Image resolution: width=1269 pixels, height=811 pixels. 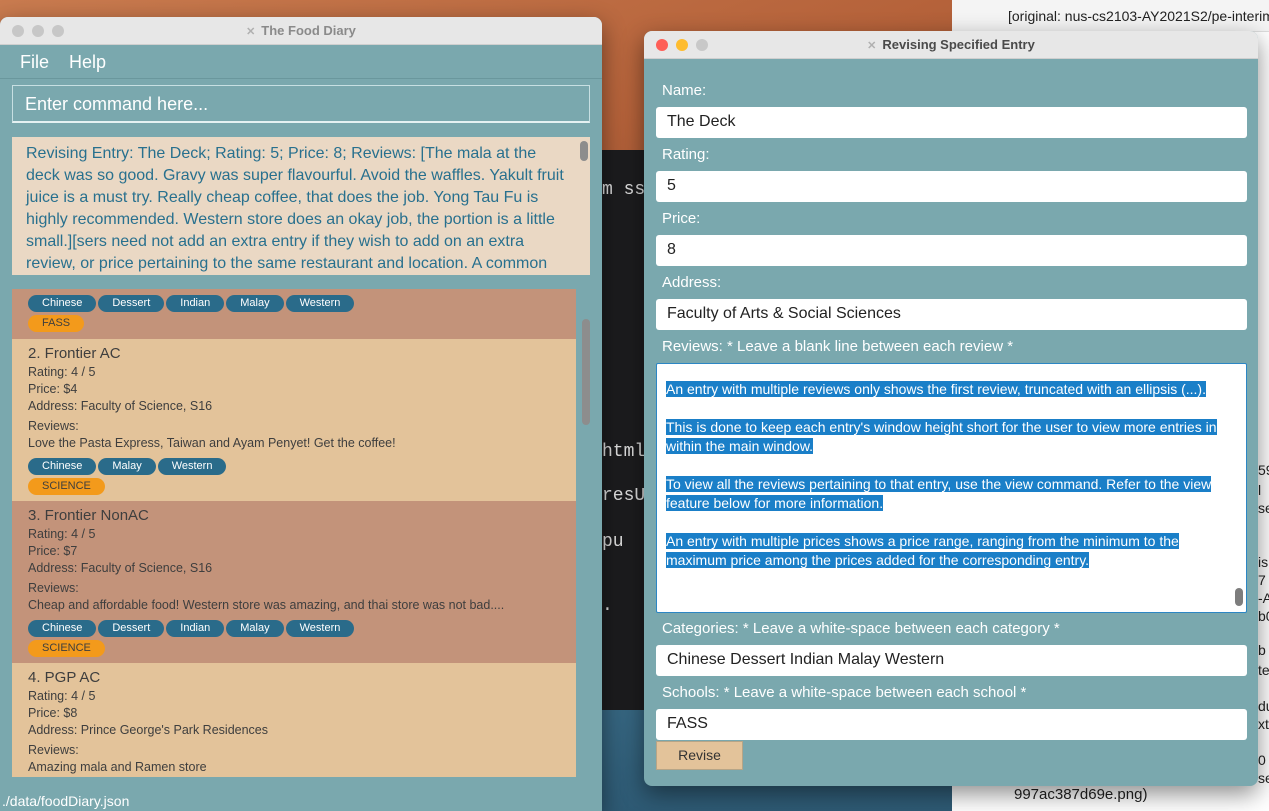 What do you see at coordinates (1239, 597) in the screenshot?
I see `reviews-scrollbar` at bounding box center [1239, 597].